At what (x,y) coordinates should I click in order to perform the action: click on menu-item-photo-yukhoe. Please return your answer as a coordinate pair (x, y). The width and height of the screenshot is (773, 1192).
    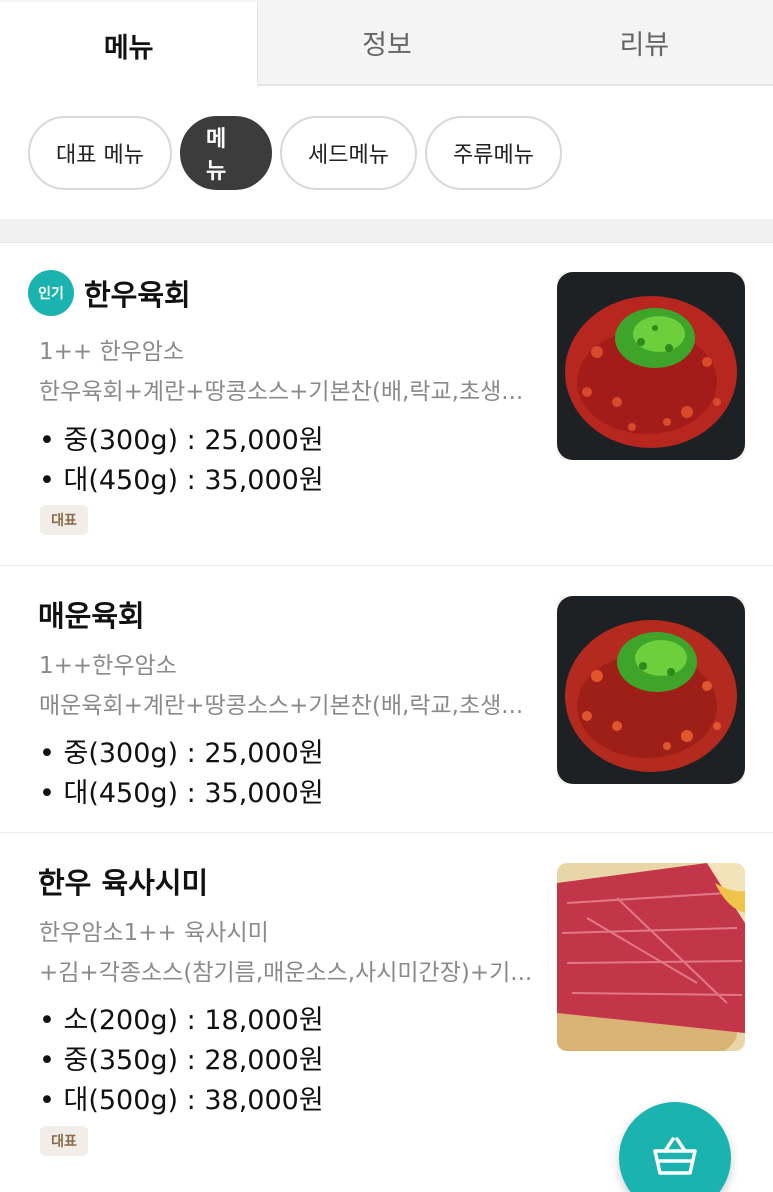
    Looking at the image, I should click on (651, 366).